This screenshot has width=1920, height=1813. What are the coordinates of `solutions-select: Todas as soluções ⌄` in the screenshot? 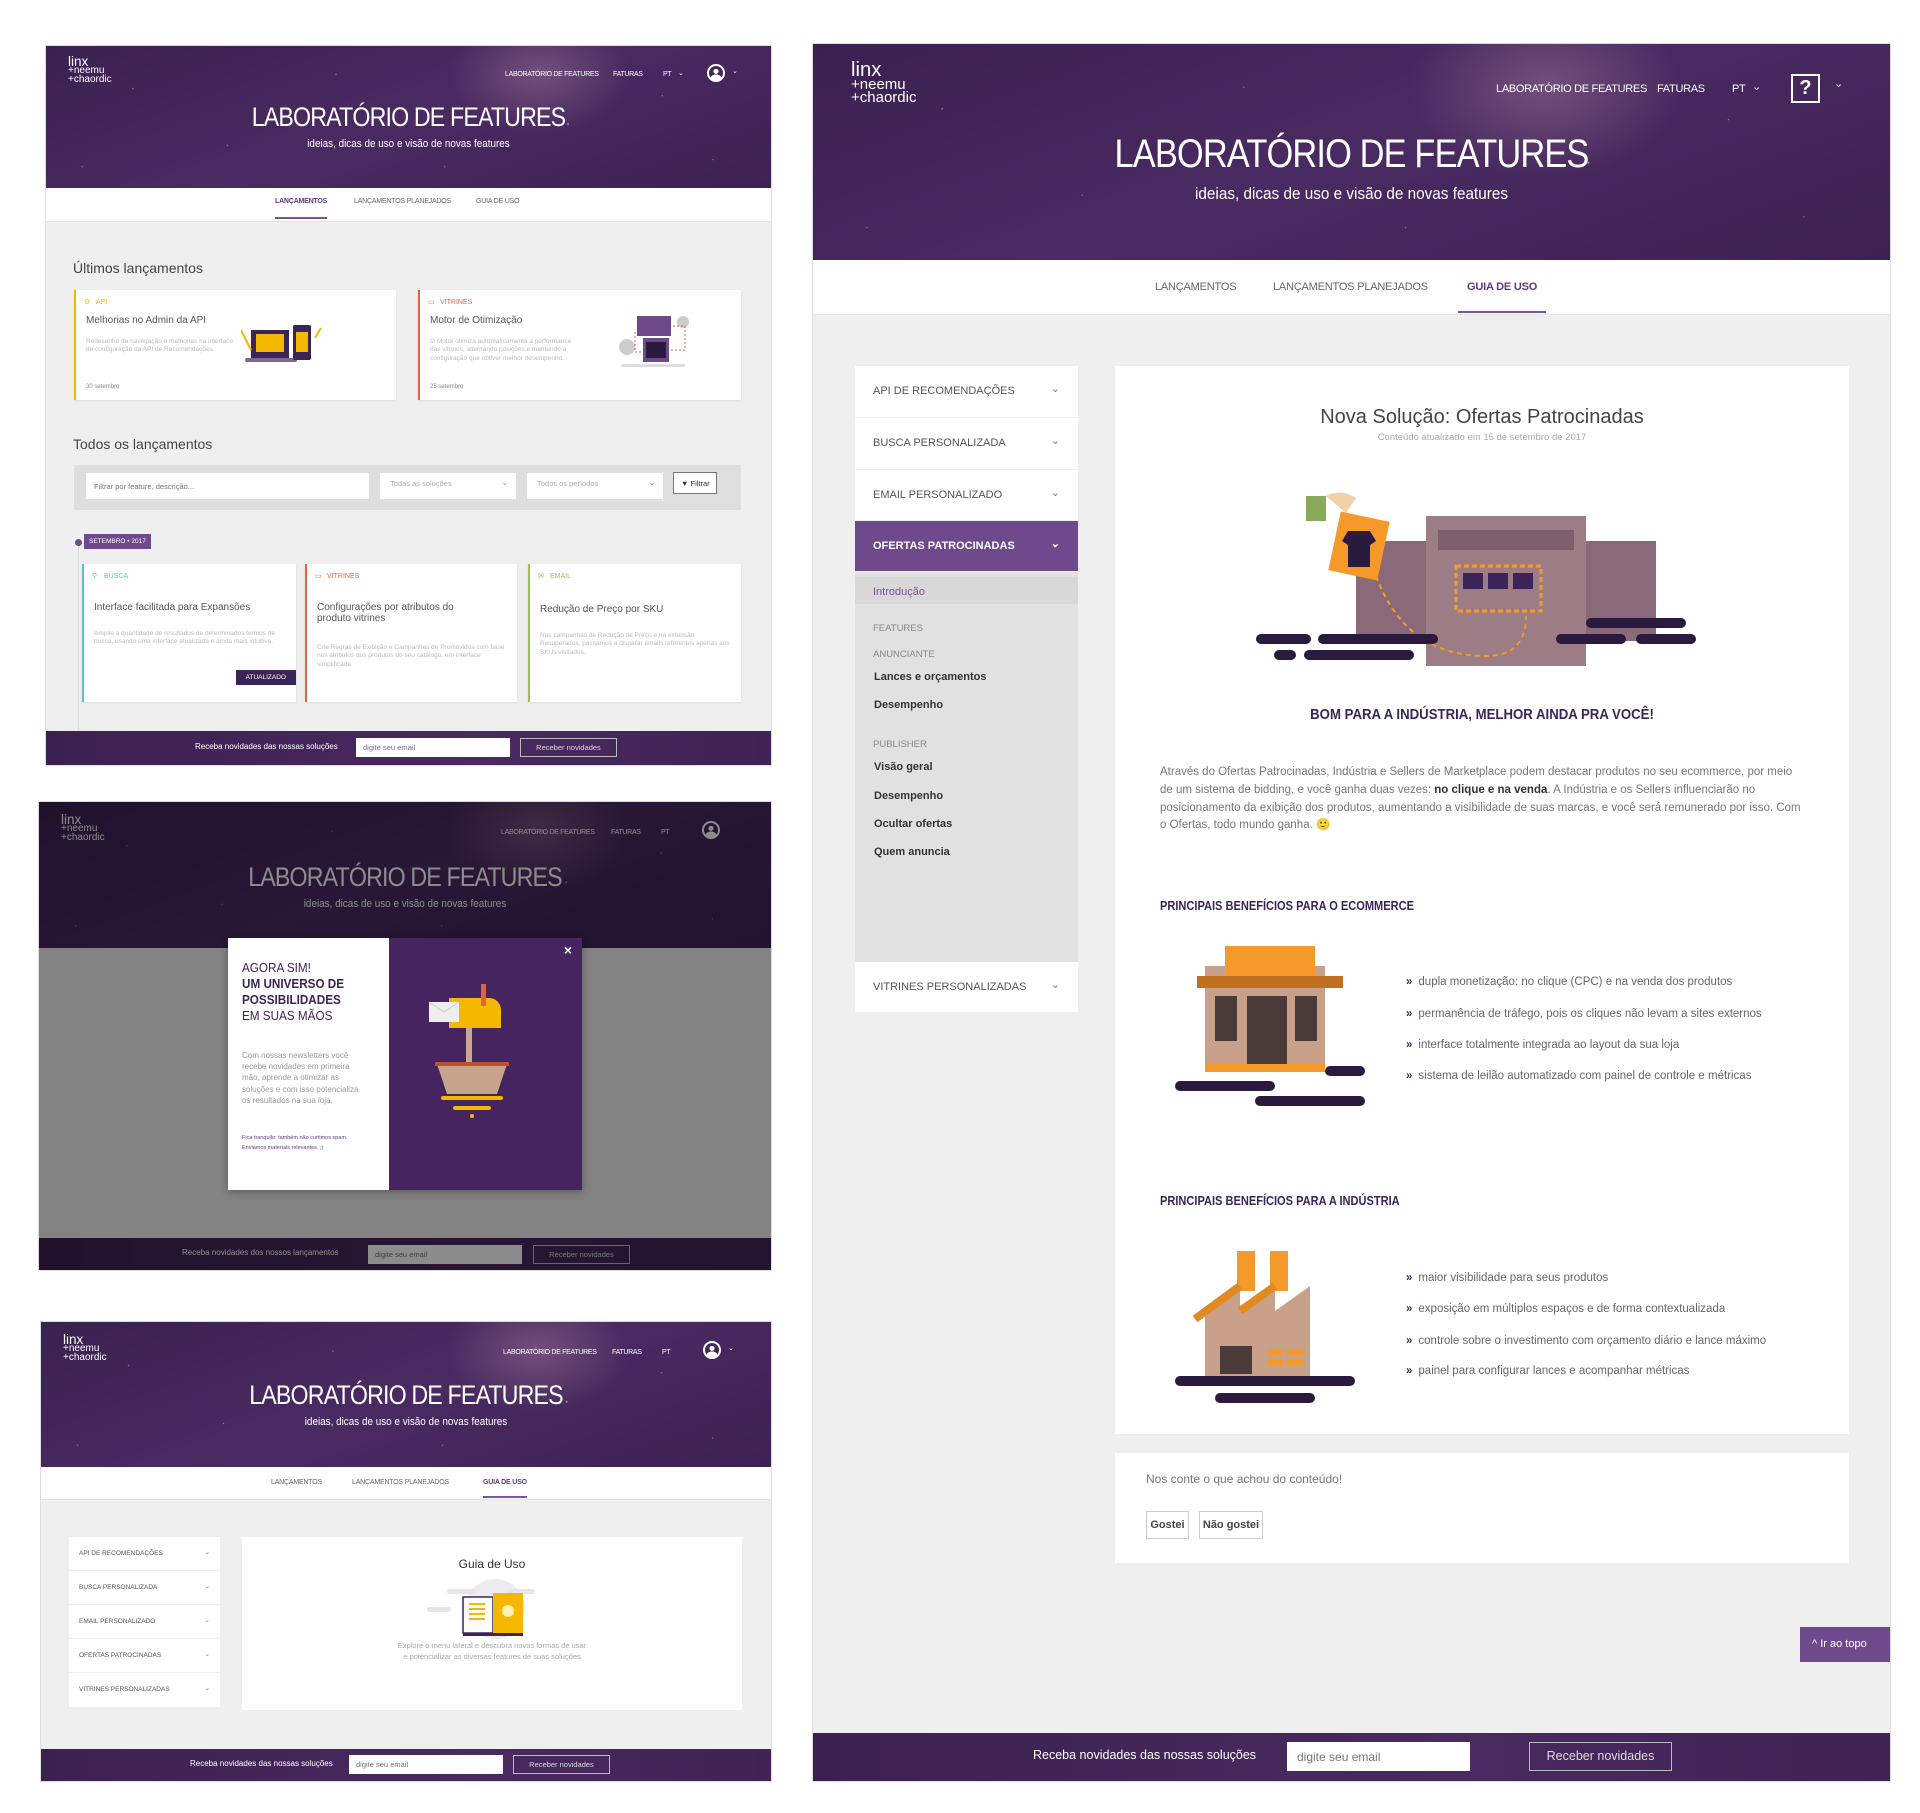 It's located at (448, 486).